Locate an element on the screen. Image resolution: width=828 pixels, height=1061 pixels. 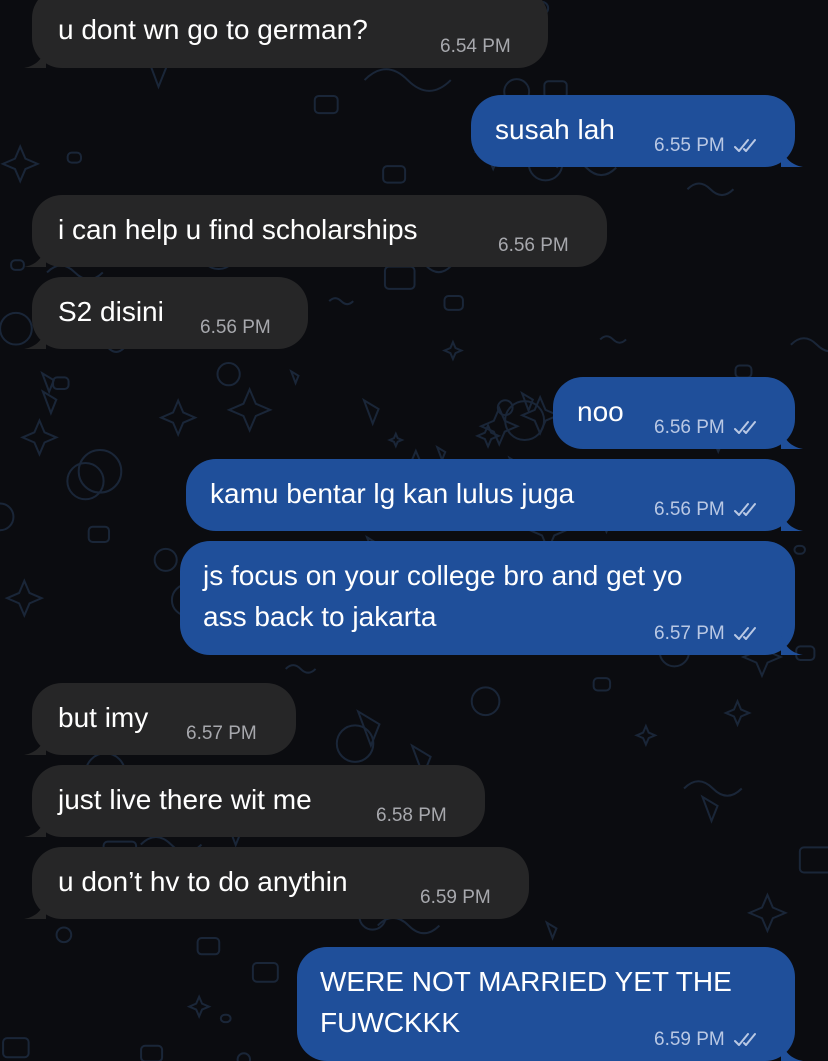
message-text-line: ass back to jakarta is located at coordinates (320, 616).